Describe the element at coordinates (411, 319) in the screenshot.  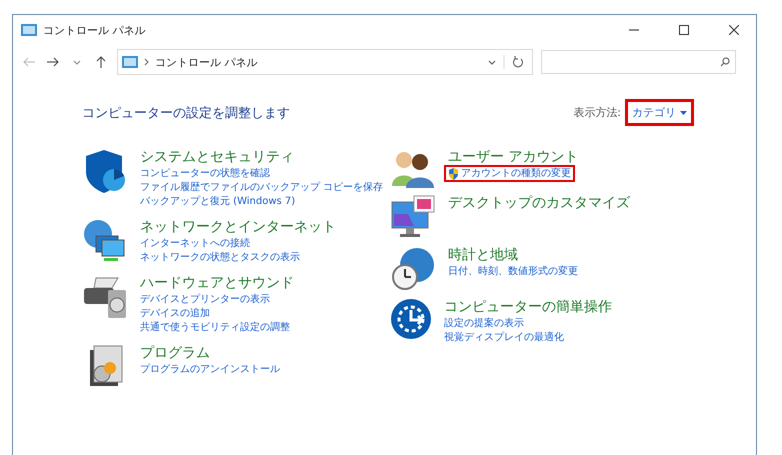
I see `accessibility-clock-icon` at that location.